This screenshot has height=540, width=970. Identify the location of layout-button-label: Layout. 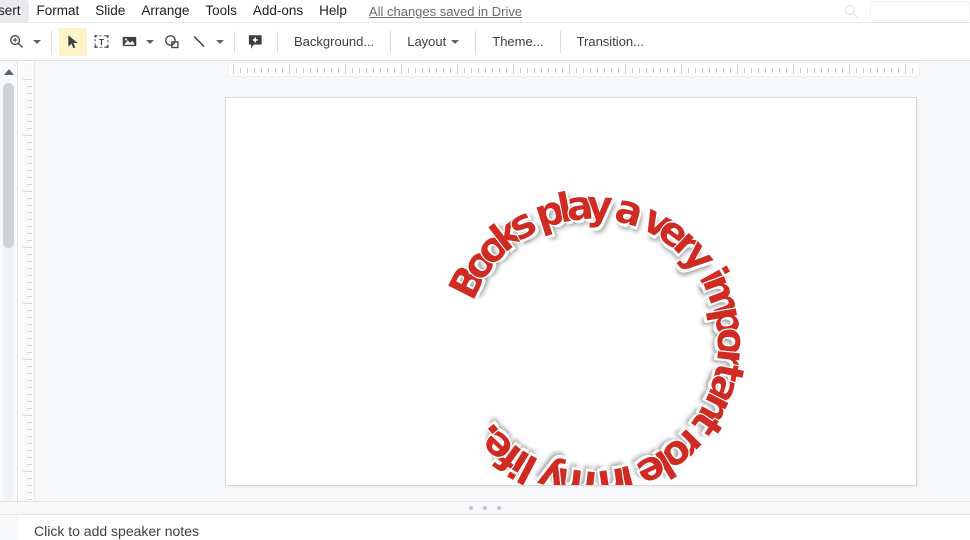
(427, 41).